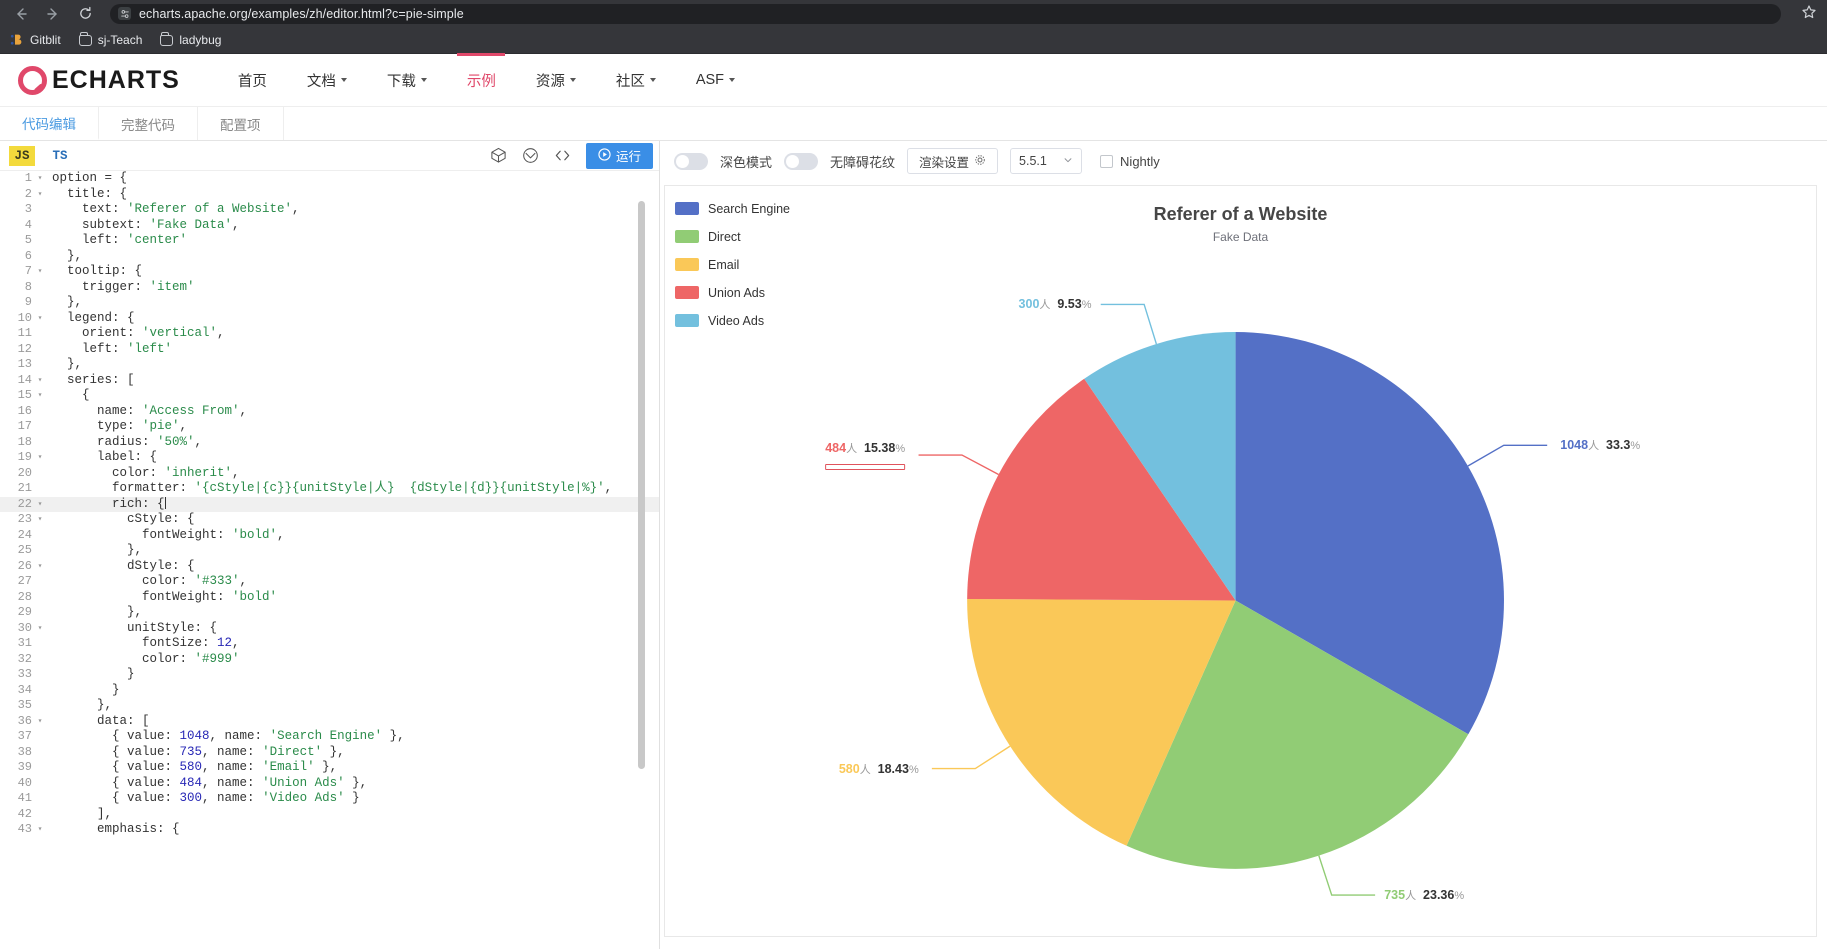 This screenshot has height=949, width=1827. Describe the element at coordinates (329, 598) in the screenshot. I see `code-line: 28 fontWeight: 'bold'` at that location.